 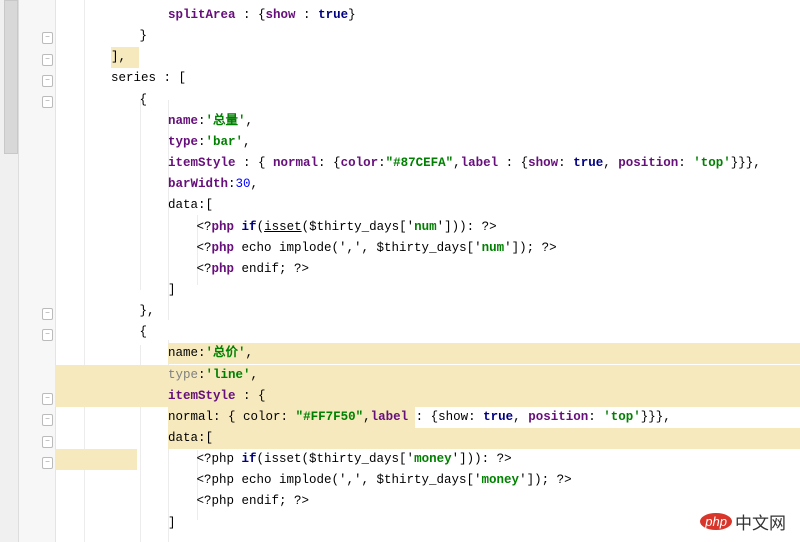 What do you see at coordinates (115, 57) in the screenshot?
I see `code-token: ]` at bounding box center [115, 57].